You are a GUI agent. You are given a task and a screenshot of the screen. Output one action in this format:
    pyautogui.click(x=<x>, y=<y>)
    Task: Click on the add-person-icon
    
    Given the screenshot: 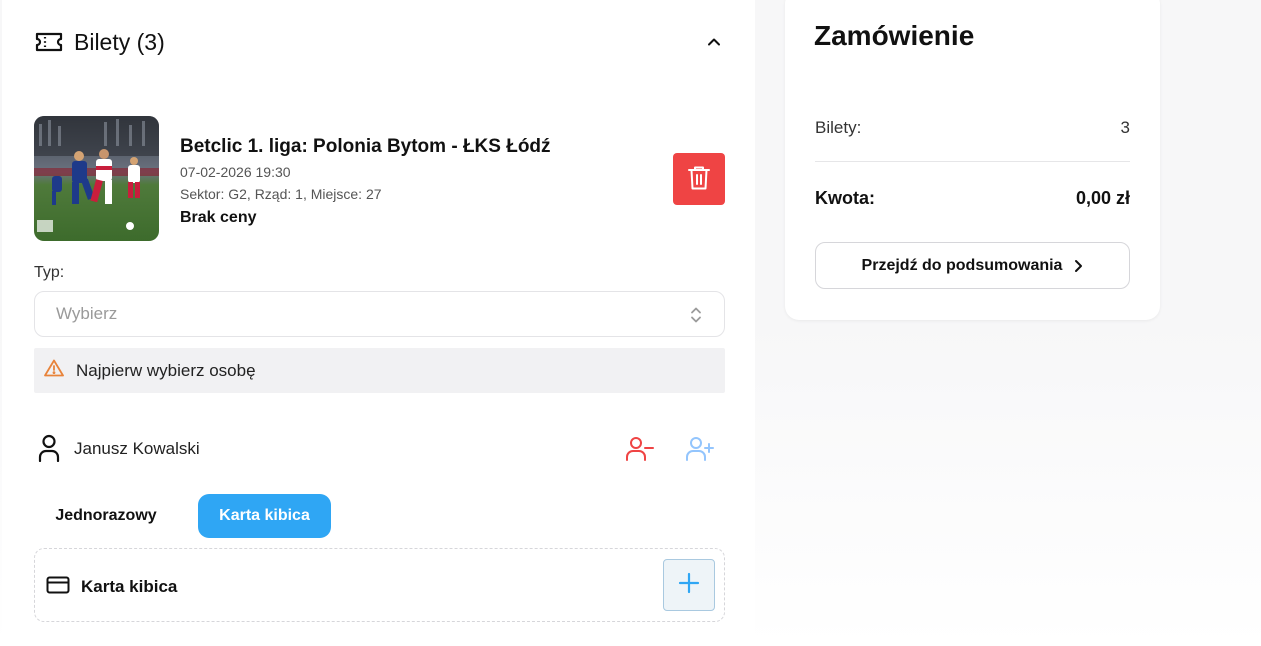 What is the action you would take?
    pyautogui.click(x=700, y=449)
    